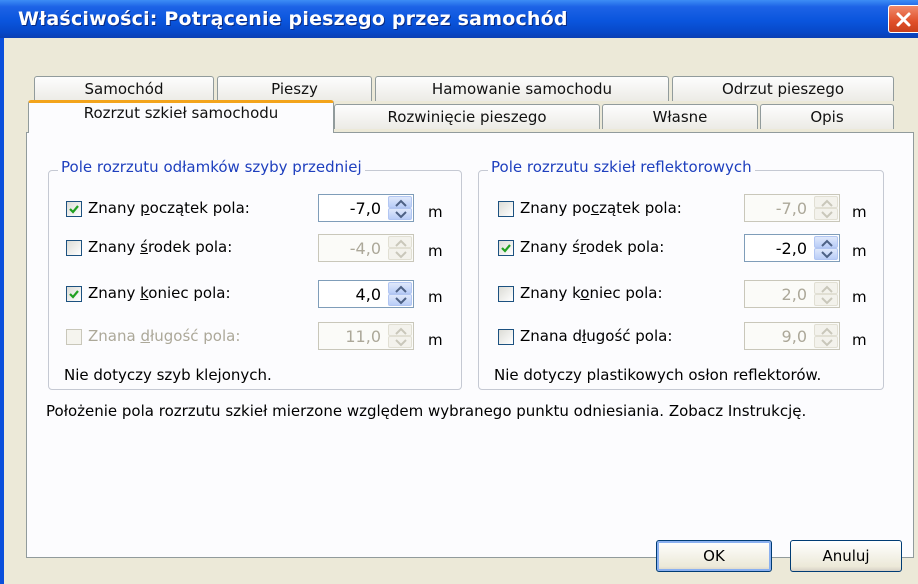 Image resolution: width=918 pixels, height=584 pixels. What do you see at coordinates (629, 336) in the screenshot?
I see `label-part: ugość pola:` at bounding box center [629, 336].